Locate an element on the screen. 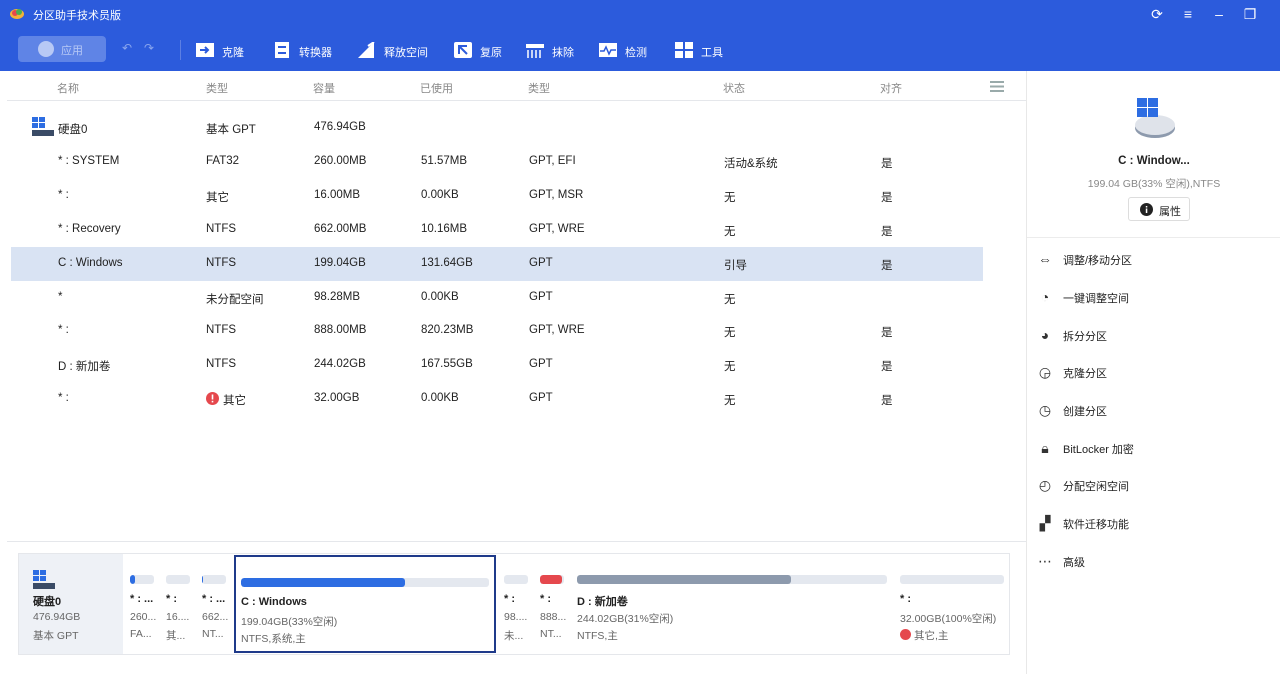 This screenshot has height=674, width=1280. cell-fs: 未分配空间 is located at coordinates (235, 300).